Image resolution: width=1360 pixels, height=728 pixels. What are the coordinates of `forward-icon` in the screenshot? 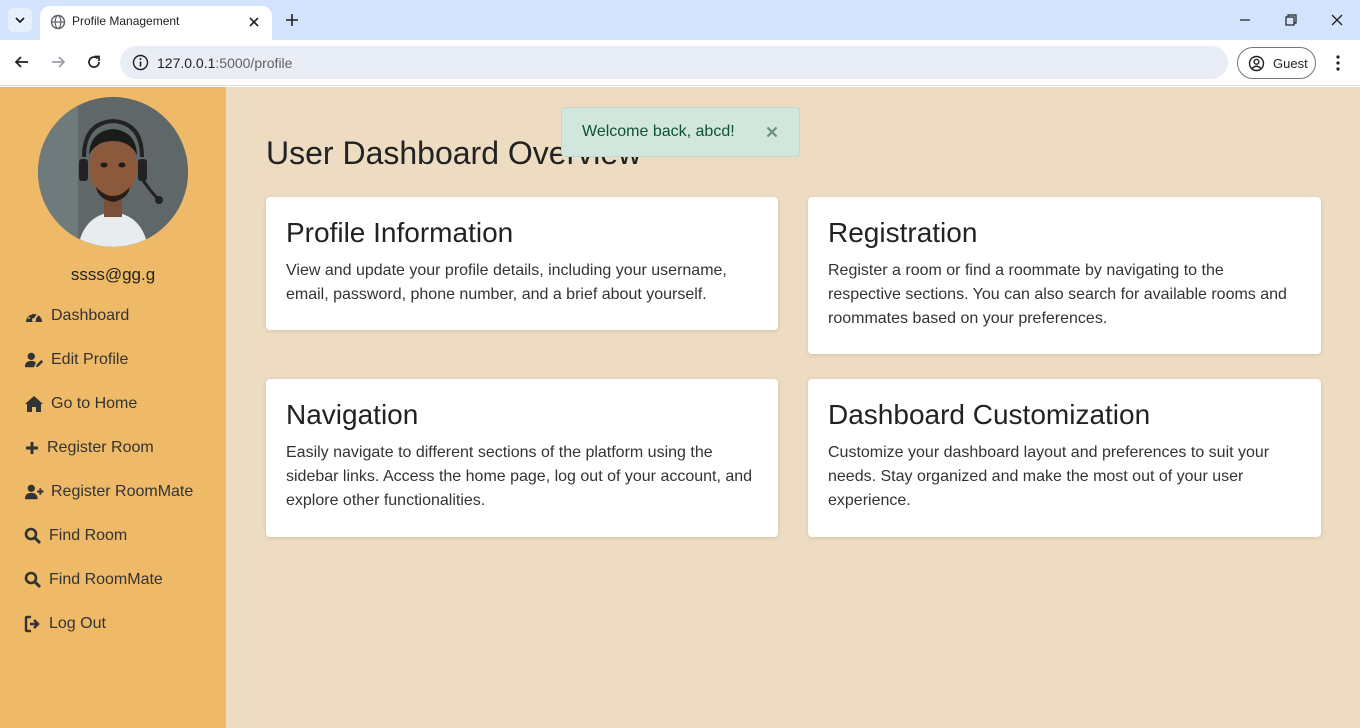 It's located at (58, 62).